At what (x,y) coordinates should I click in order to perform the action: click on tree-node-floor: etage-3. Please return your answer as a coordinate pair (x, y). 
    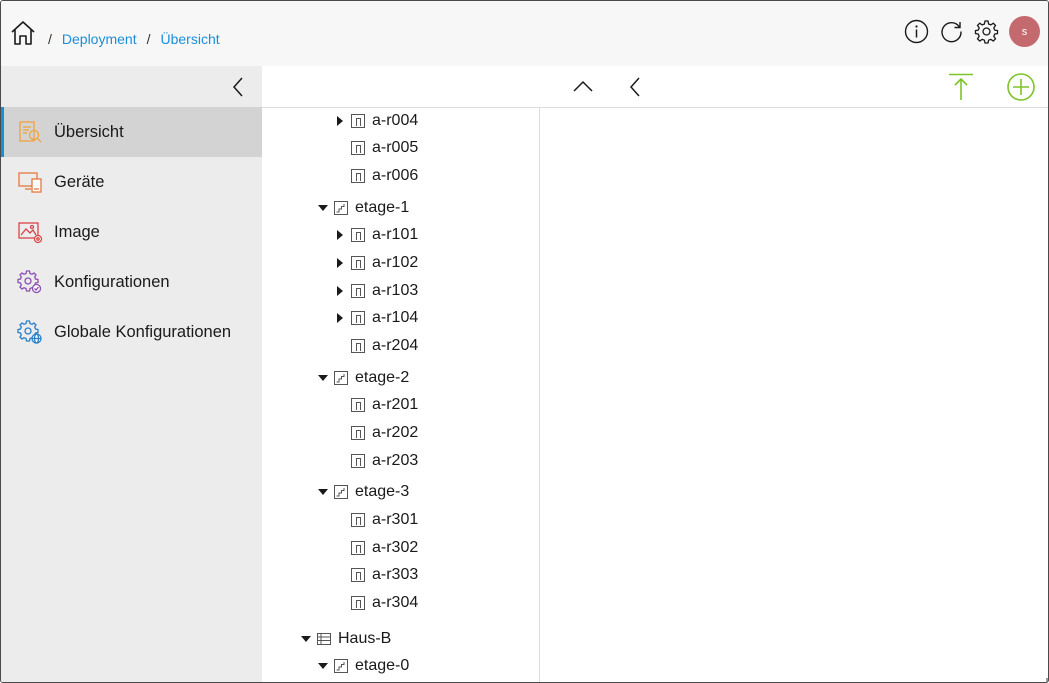
    Looking at the image, I should click on (362, 492).